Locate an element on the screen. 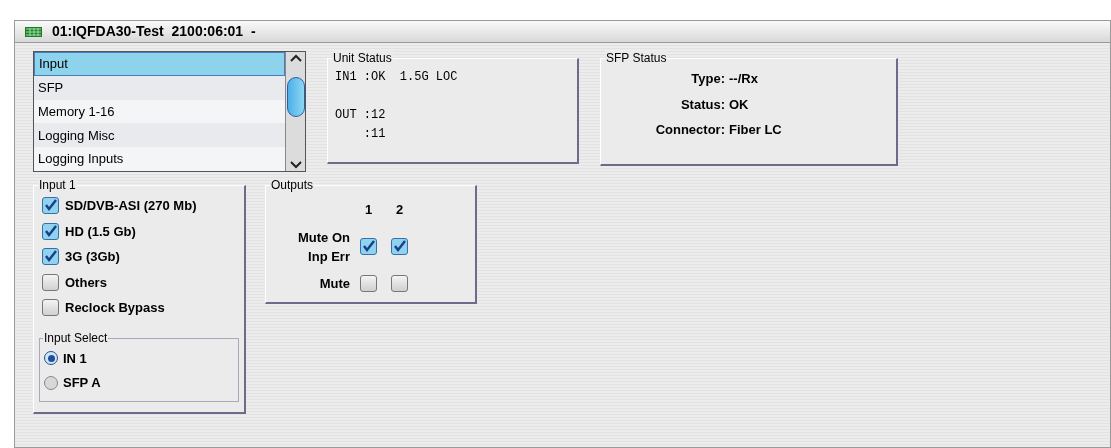 This screenshot has width=1111, height=448. list-item: Memory 1-16 is located at coordinates (159, 111).